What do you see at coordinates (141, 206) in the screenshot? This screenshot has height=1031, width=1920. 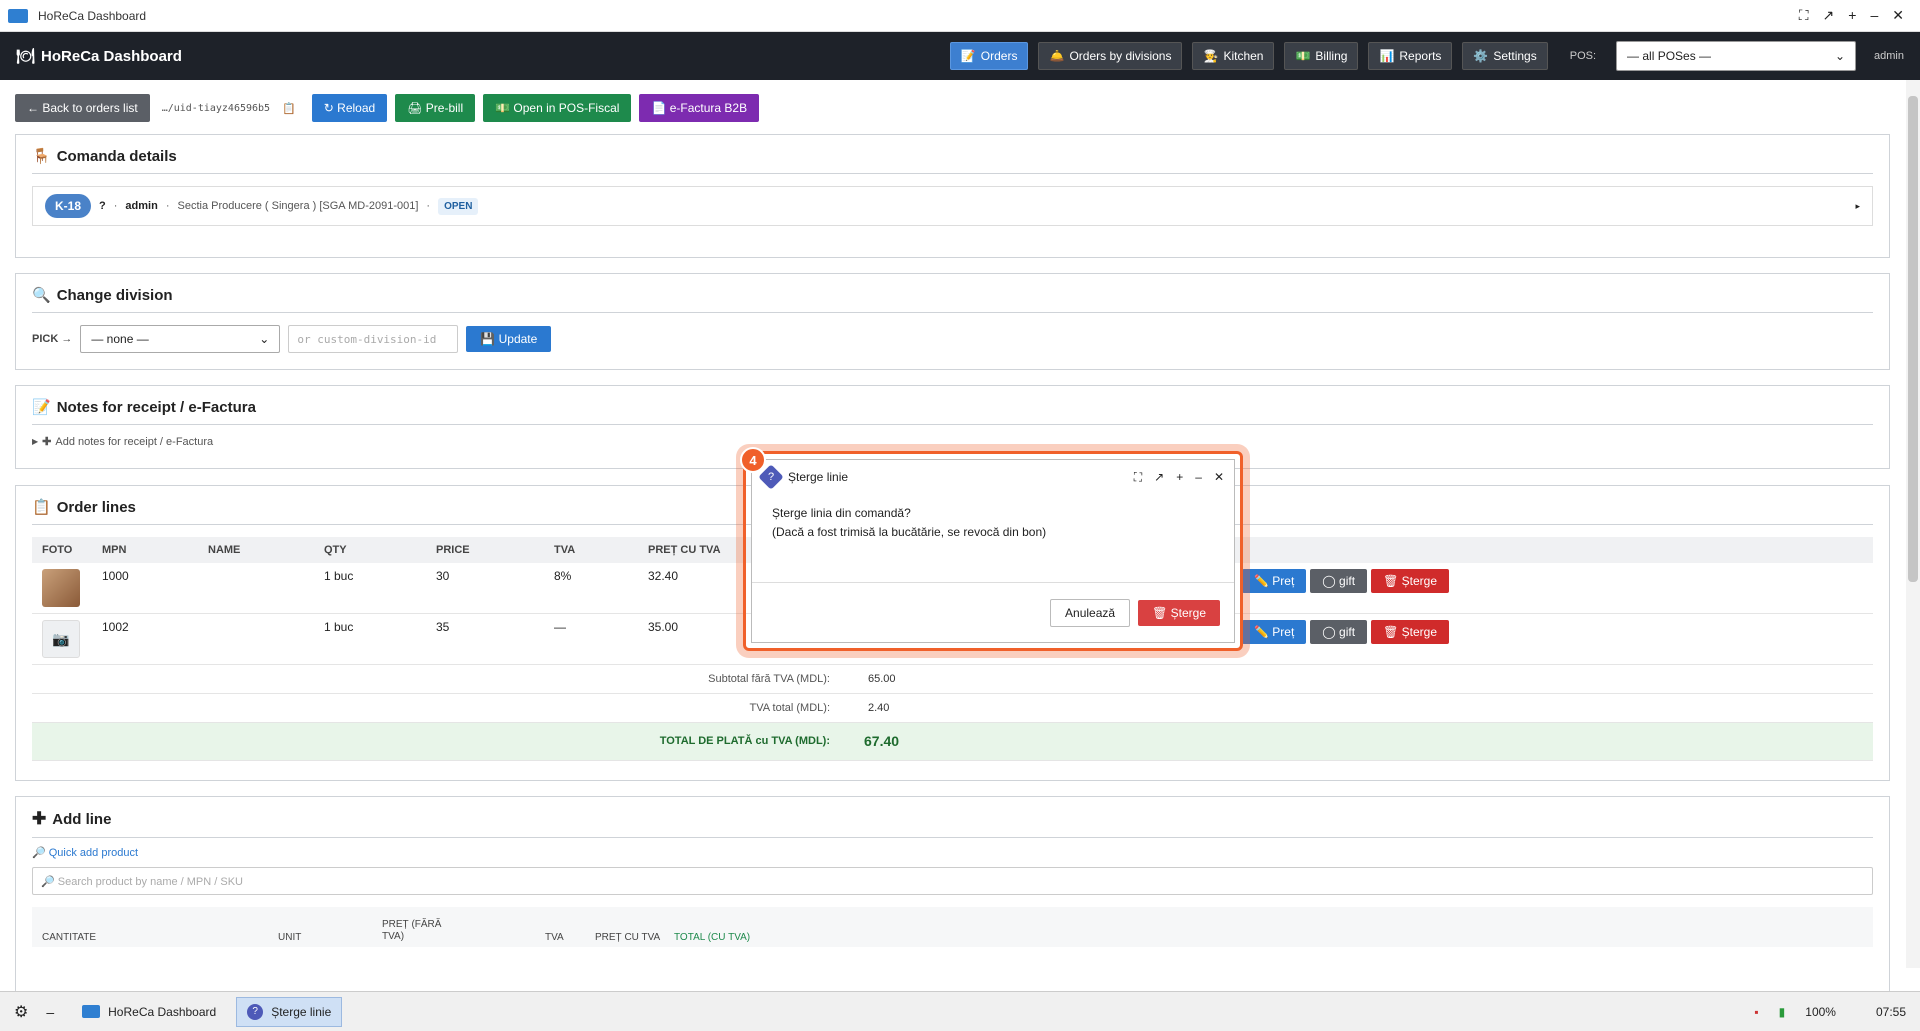 I see `comanda-user: admin` at bounding box center [141, 206].